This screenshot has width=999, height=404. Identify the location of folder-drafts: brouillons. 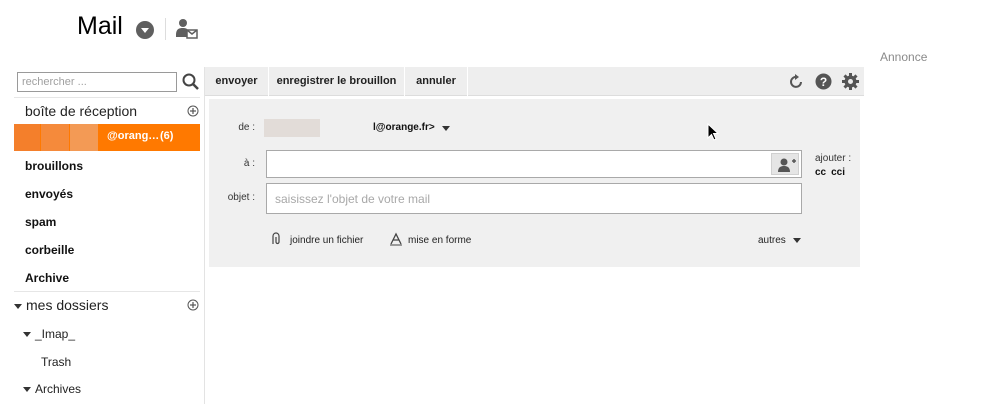
(54, 166).